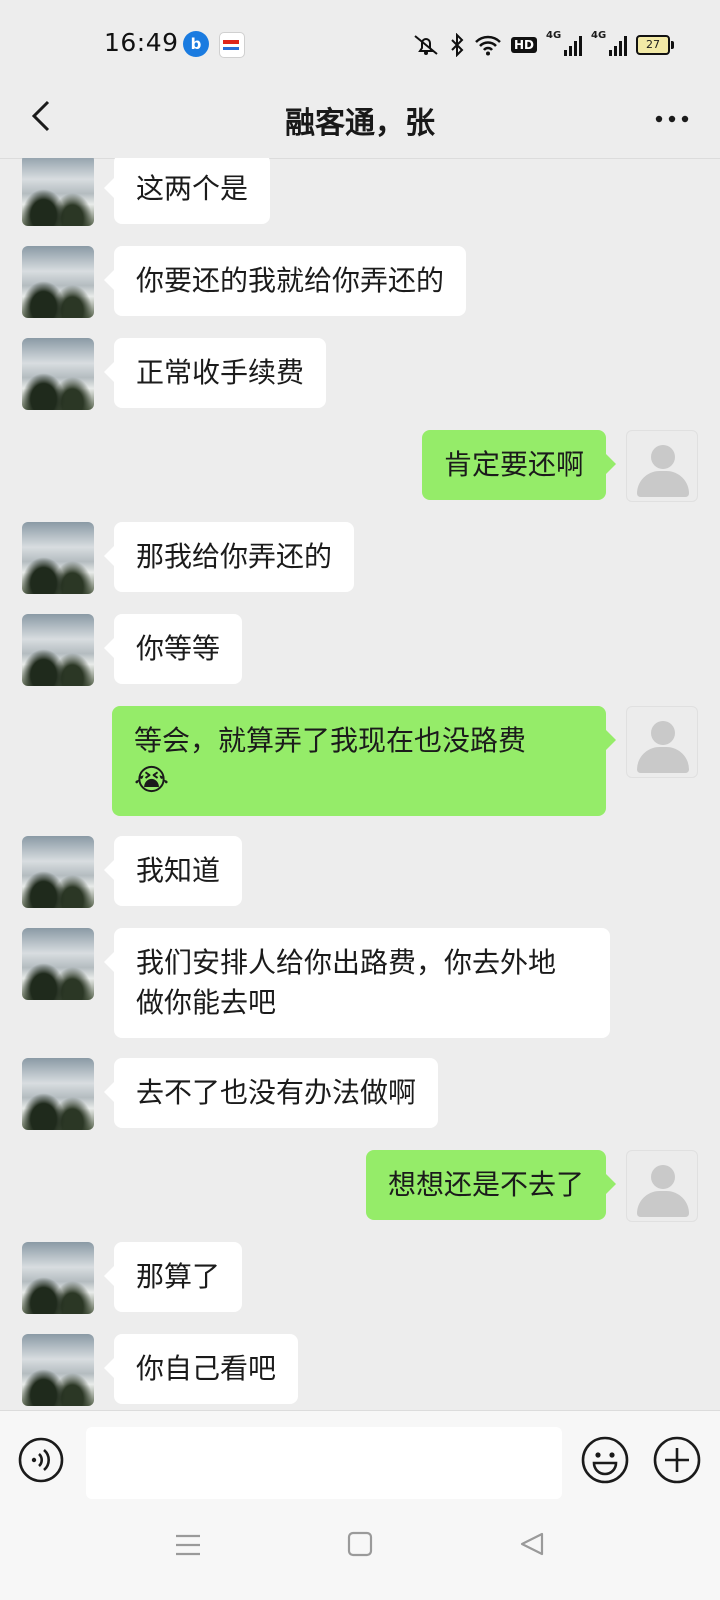 This screenshot has height=1600, width=720. What do you see at coordinates (543, 45) in the screenshot?
I see `status-icons: HD 4G 4G 27` at bounding box center [543, 45].